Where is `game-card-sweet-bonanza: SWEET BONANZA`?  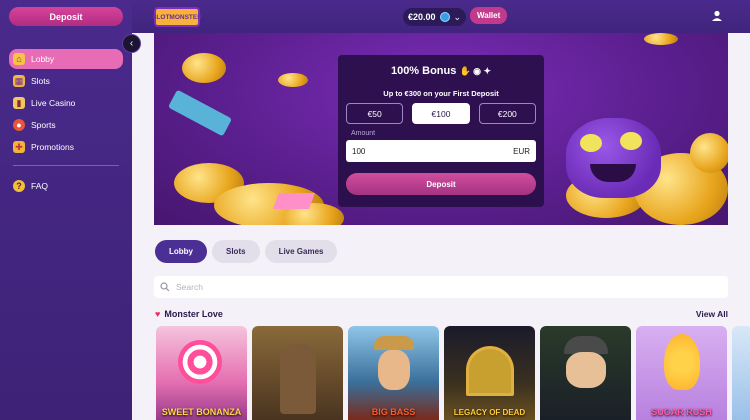
game-card-sweet-bonanza: SWEET BONANZA is located at coordinates (201, 373).